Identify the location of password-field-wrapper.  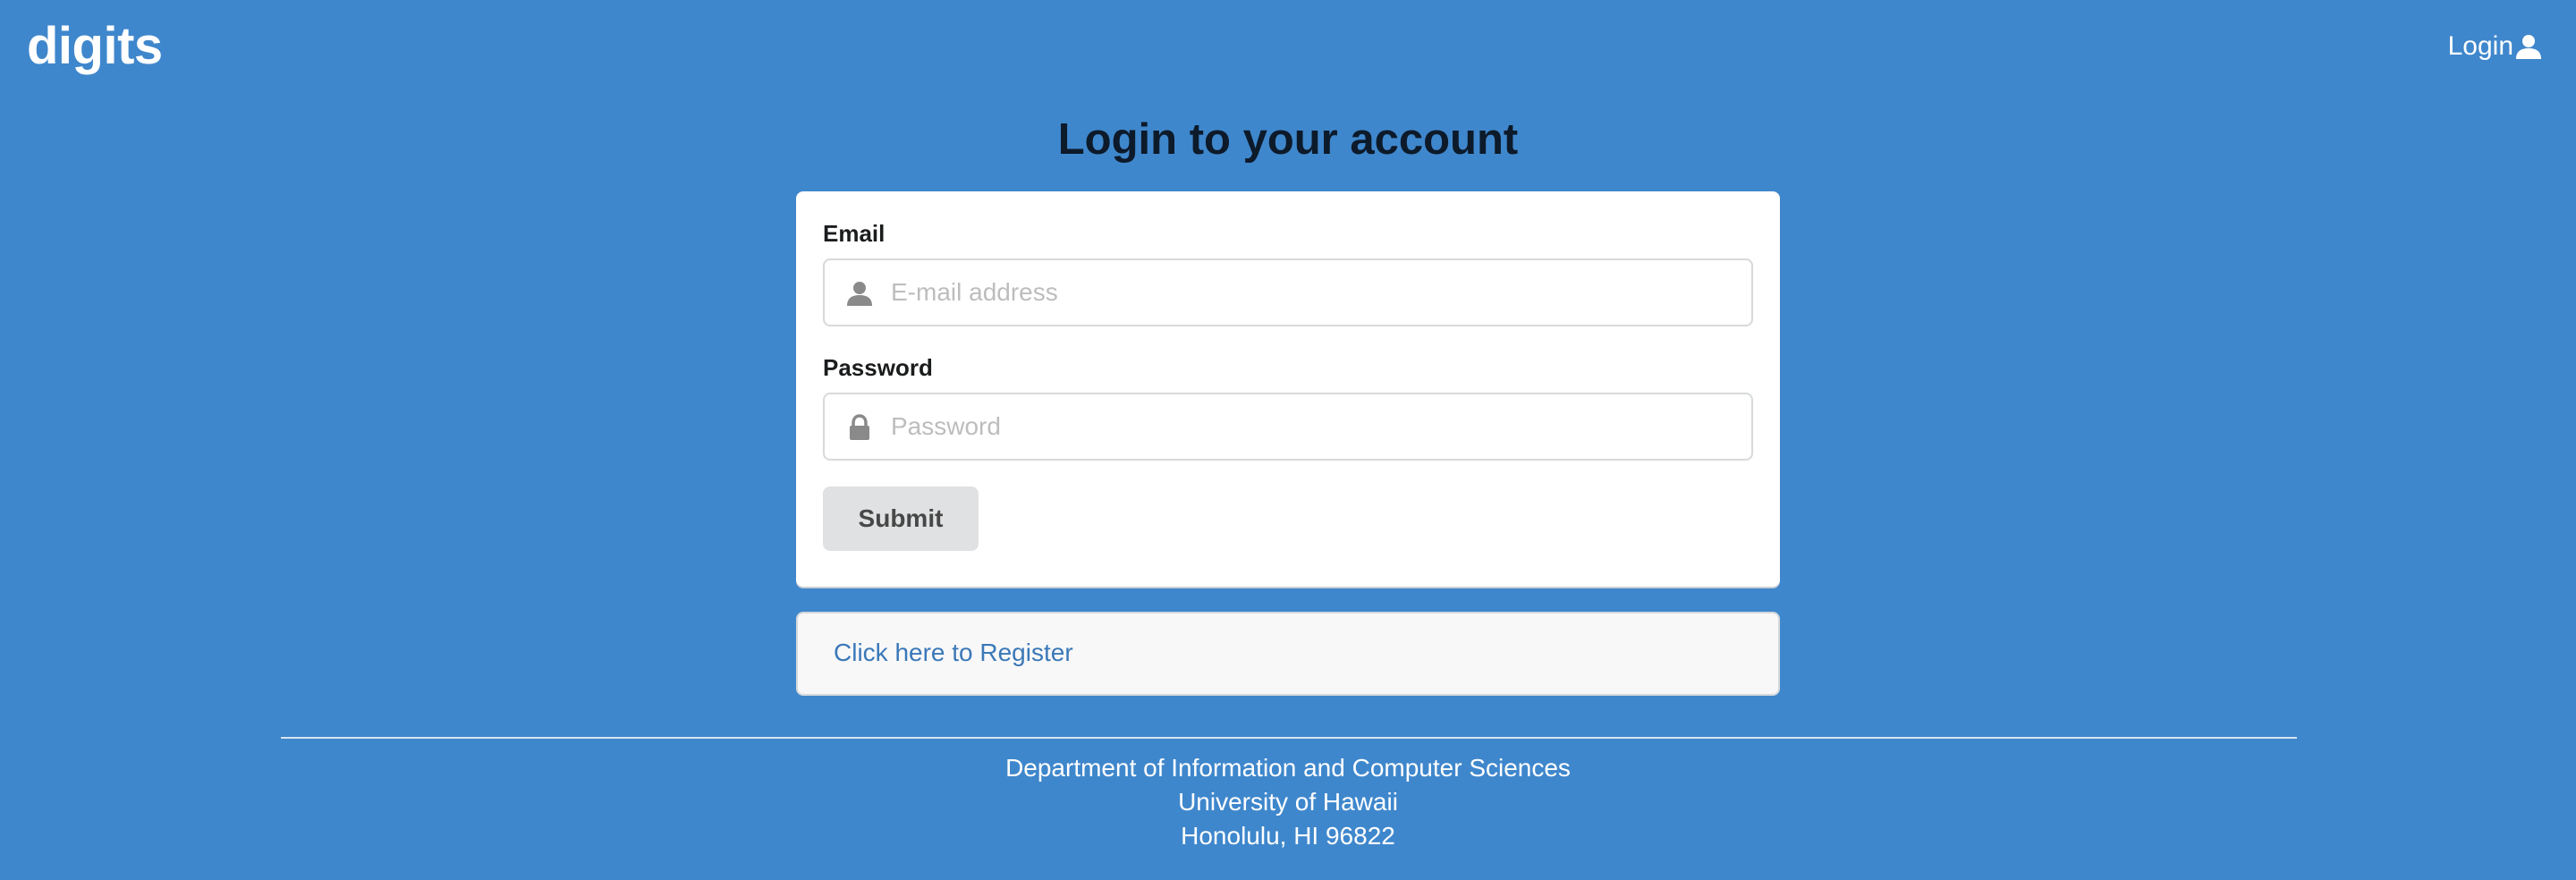
(1288, 427).